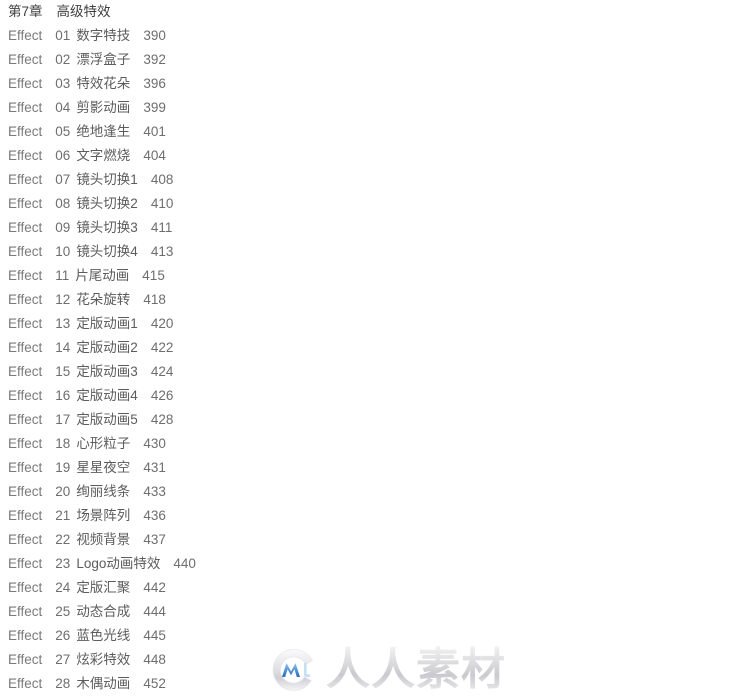 The image size is (737, 699). What do you see at coordinates (368, 444) in the screenshot?
I see `toc-entry-row: Effect 18 心形粒子 430` at bounding box center [368, 444].